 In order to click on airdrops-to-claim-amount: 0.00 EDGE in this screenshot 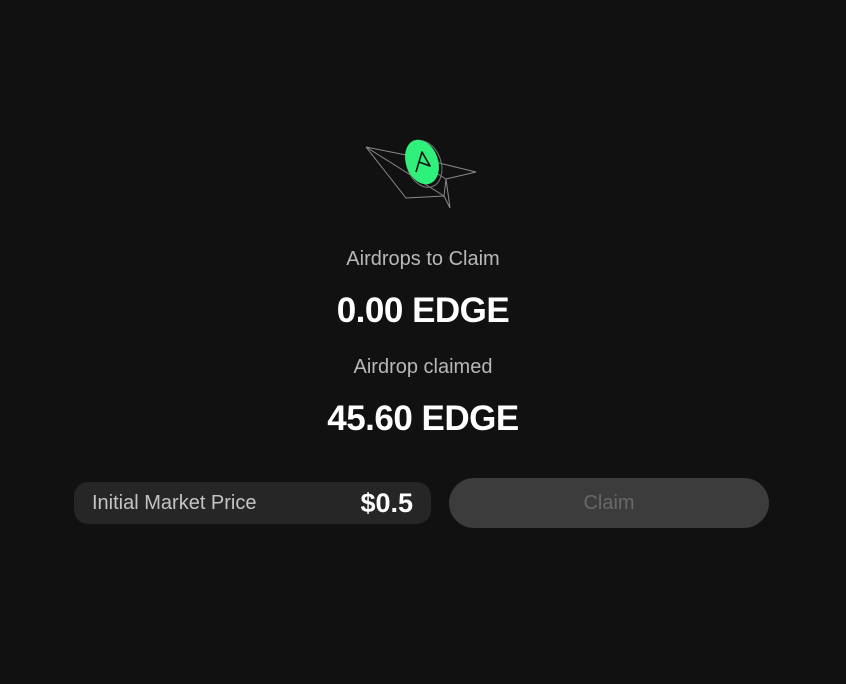, I will do `click(423, 310)`.